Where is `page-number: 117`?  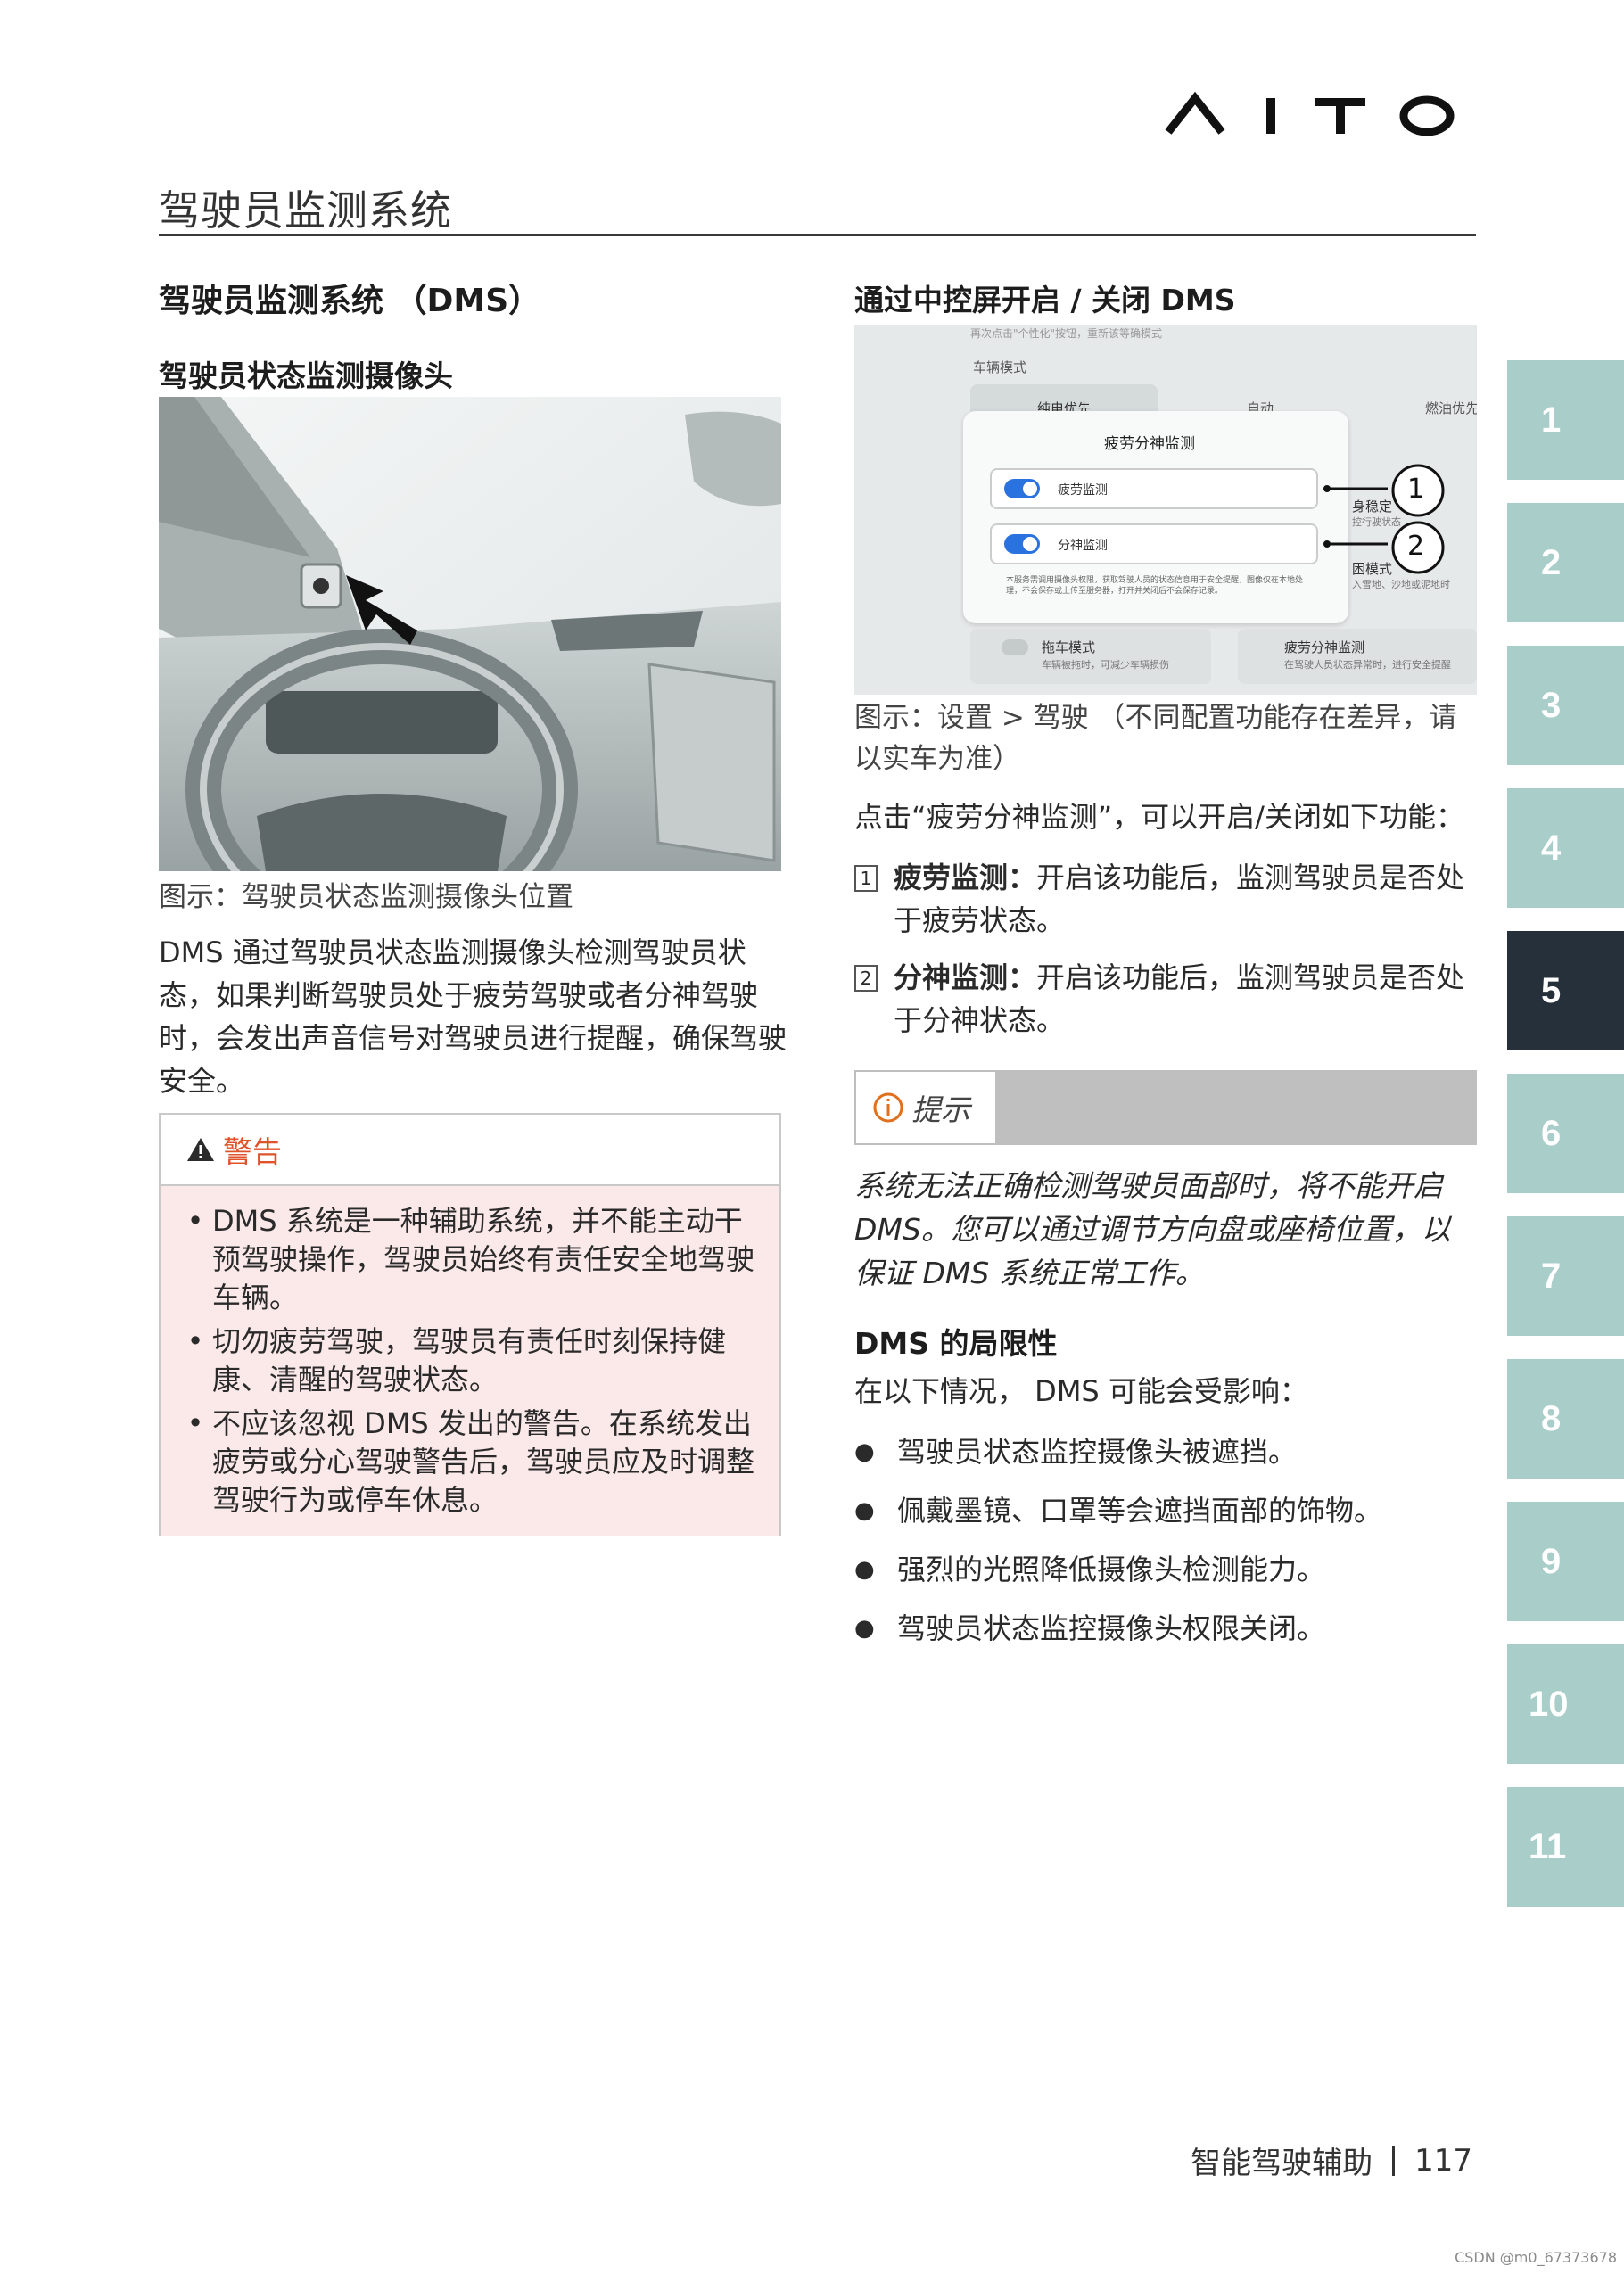
page-number: 117 is located at coordinates (1443, 2160).